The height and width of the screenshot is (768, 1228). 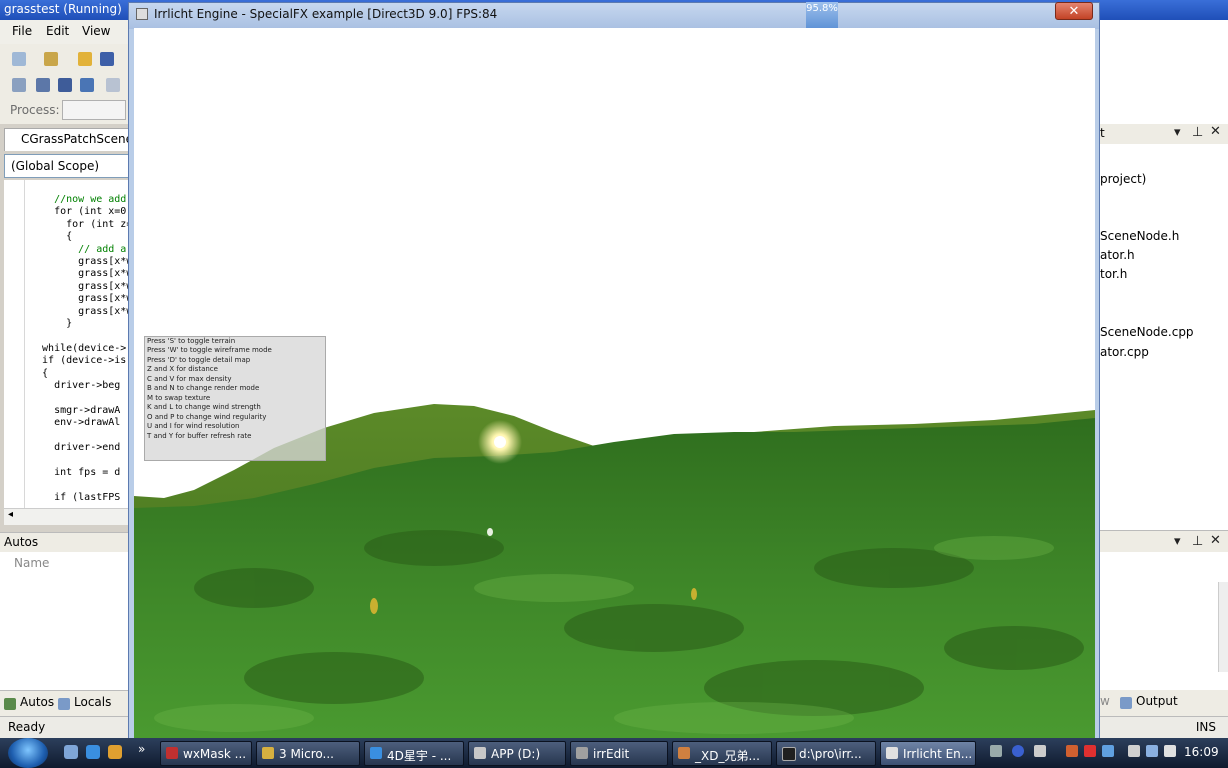 I want to click on solution-item: SceneNode.cpp, so click(x=1147, y=332).